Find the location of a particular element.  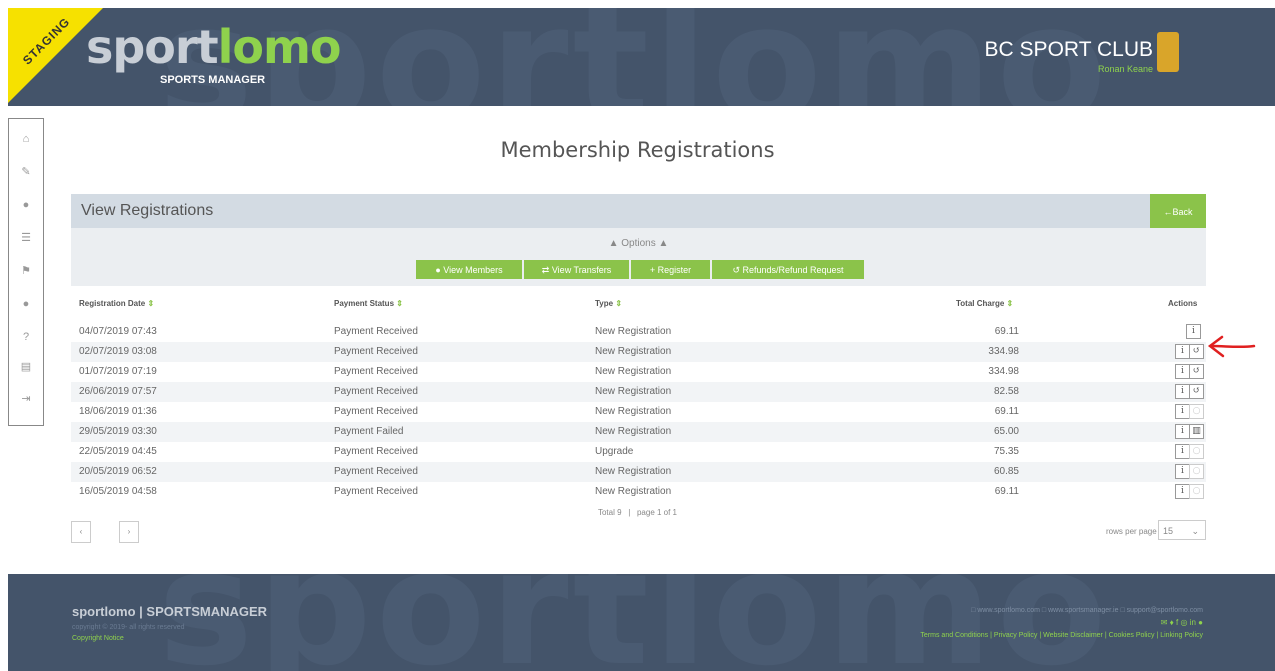

header-type: Type ⇕ is located at coordinates (608, 303).